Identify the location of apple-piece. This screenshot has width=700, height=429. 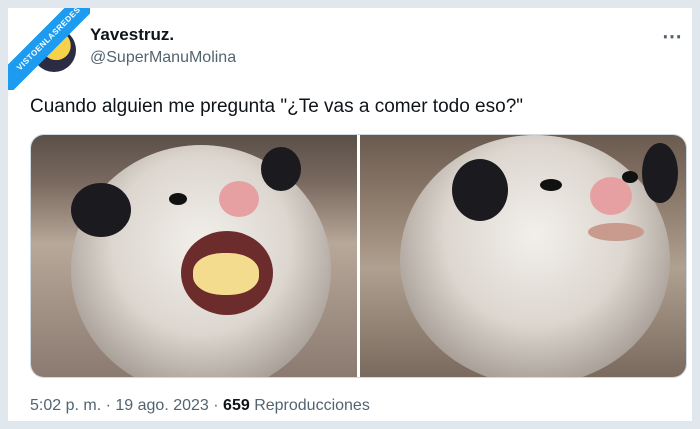
(226, 274).